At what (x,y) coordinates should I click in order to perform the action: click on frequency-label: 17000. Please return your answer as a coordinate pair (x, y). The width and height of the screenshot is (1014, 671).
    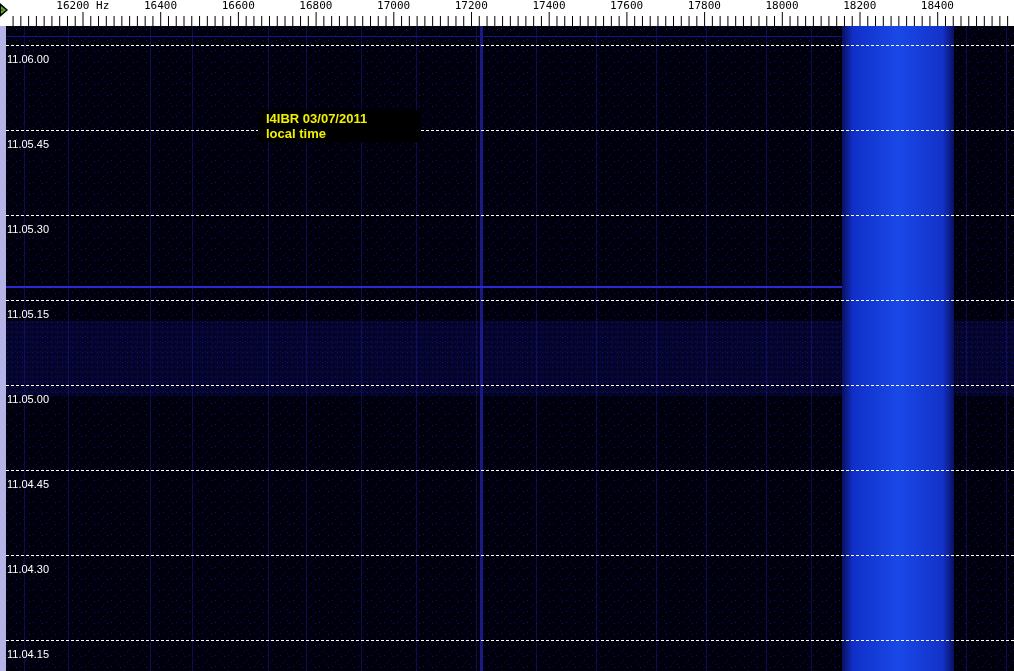
    Looking at the image, I should click on (394, 6).